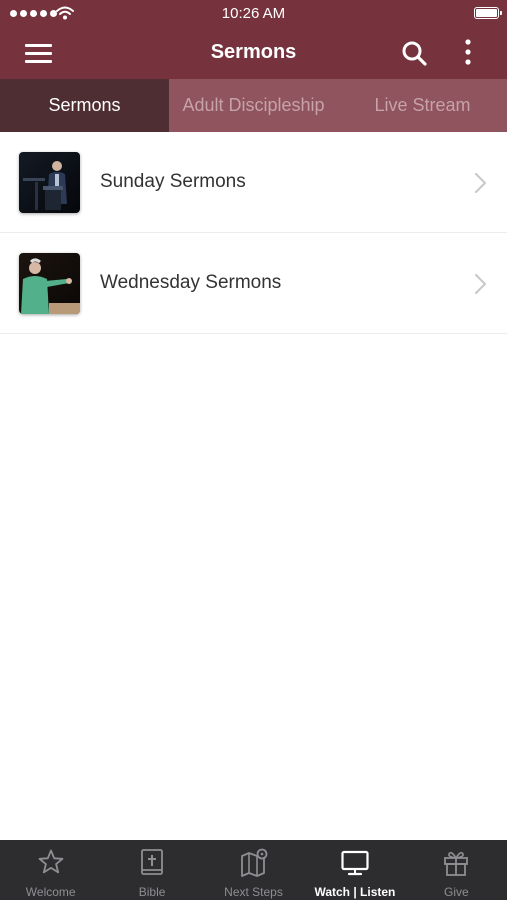  I want to click on bottom-tab-bar: Welcome Bible Next Steps Watch | Listen, so click(253, 870).